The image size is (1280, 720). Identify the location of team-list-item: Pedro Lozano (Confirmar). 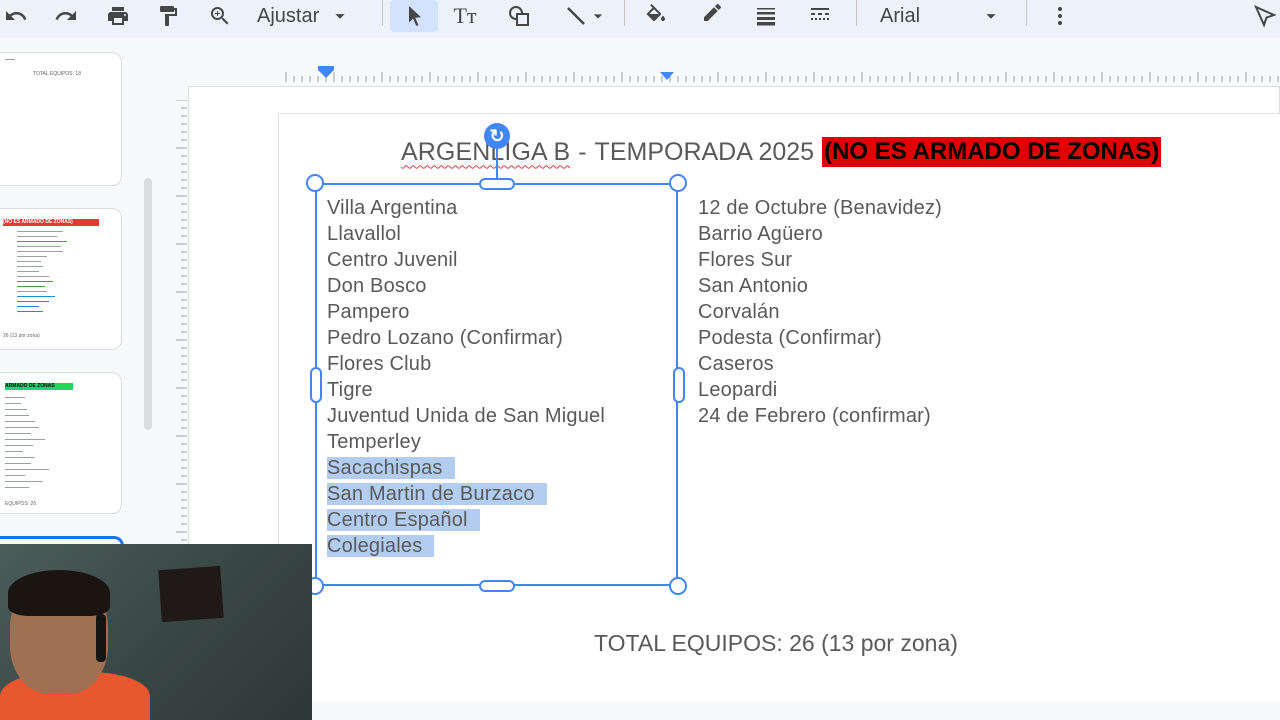
(466, 338).